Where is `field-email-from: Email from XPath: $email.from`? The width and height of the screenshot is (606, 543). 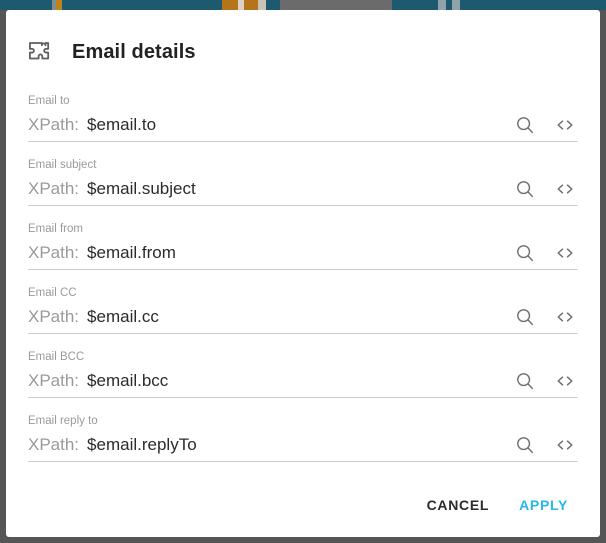
field-email-from: Email from XPath: $email.from is located at coordinates (303, 254).